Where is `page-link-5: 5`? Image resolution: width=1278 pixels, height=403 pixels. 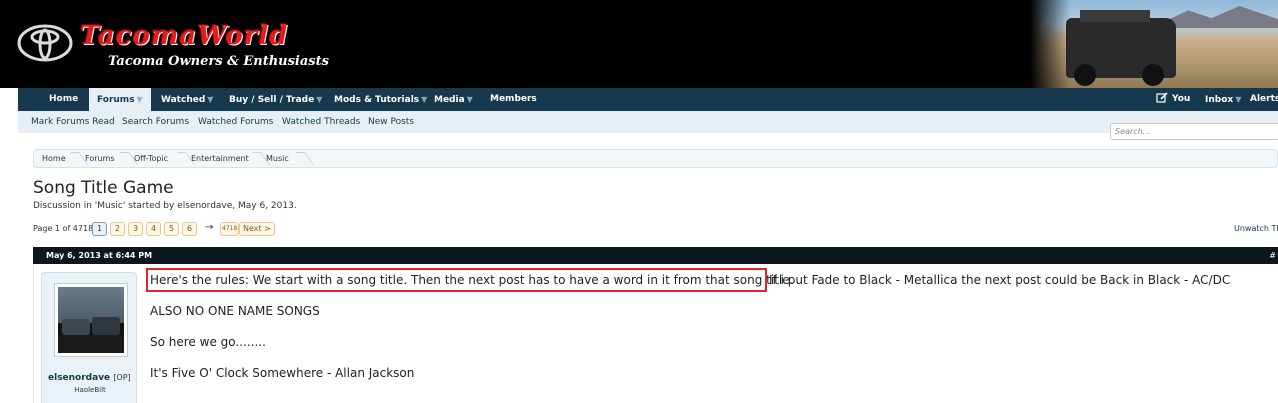 page-link-5: 5 is located at coordinates (171, 229).